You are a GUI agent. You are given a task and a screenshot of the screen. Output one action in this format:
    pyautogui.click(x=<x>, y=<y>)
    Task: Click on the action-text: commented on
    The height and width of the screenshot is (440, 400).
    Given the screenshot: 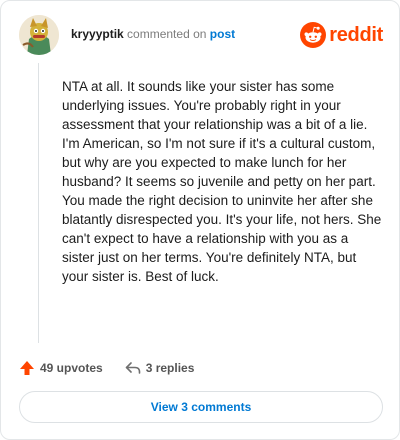 What is the action you would take?
    pyautogui.click(x=167, y=34)
    